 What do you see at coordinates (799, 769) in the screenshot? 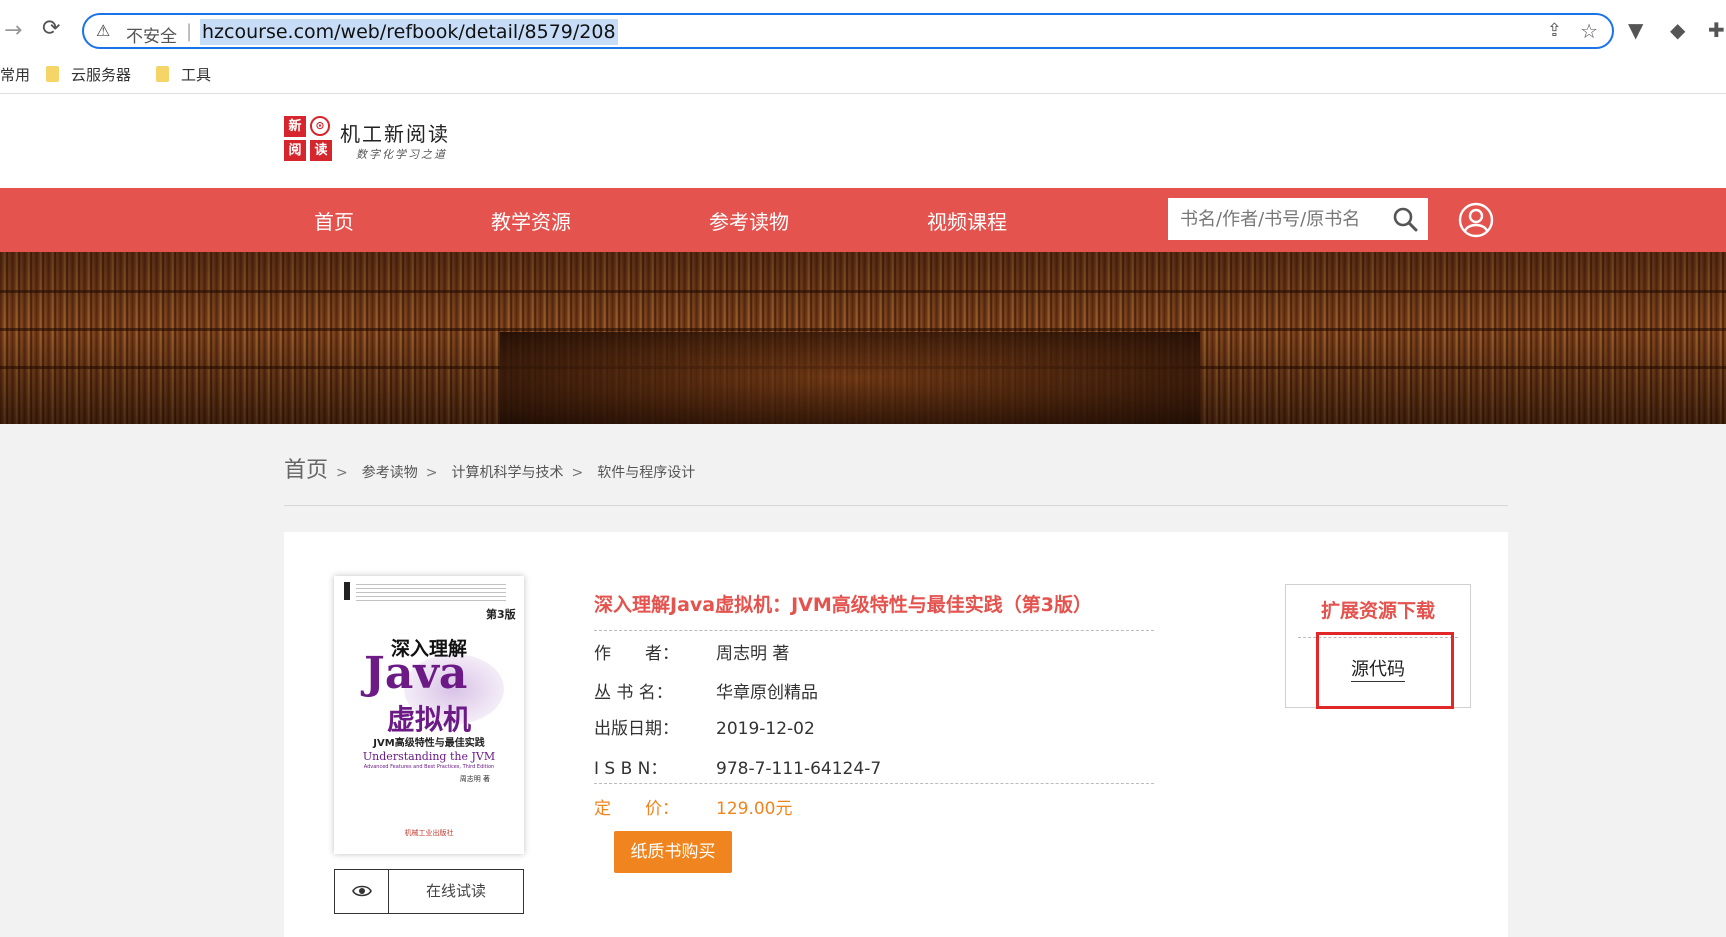
I see `meta-value: 978-7-111-64124-7` at bounding box center [799, 769].